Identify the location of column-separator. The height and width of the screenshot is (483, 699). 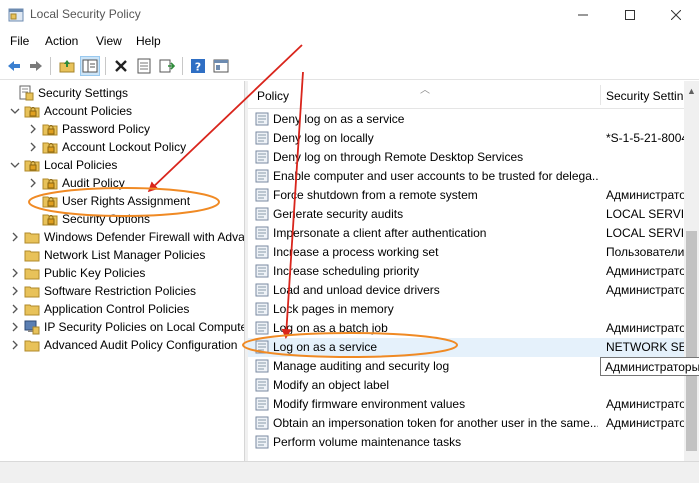
(600, 95).